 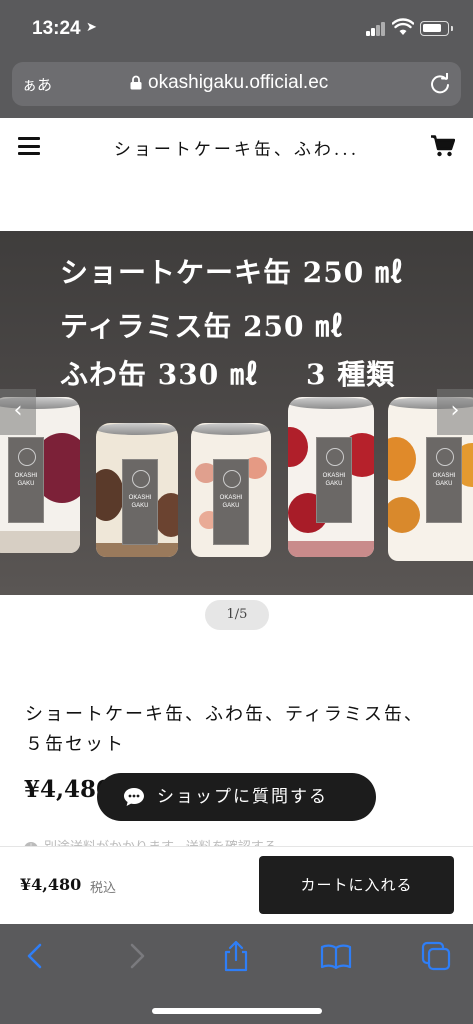 What do you see at coordinates (56, 28) in the screenshot?
I see `status-time: 13:24` at bounding box center [56, 28].